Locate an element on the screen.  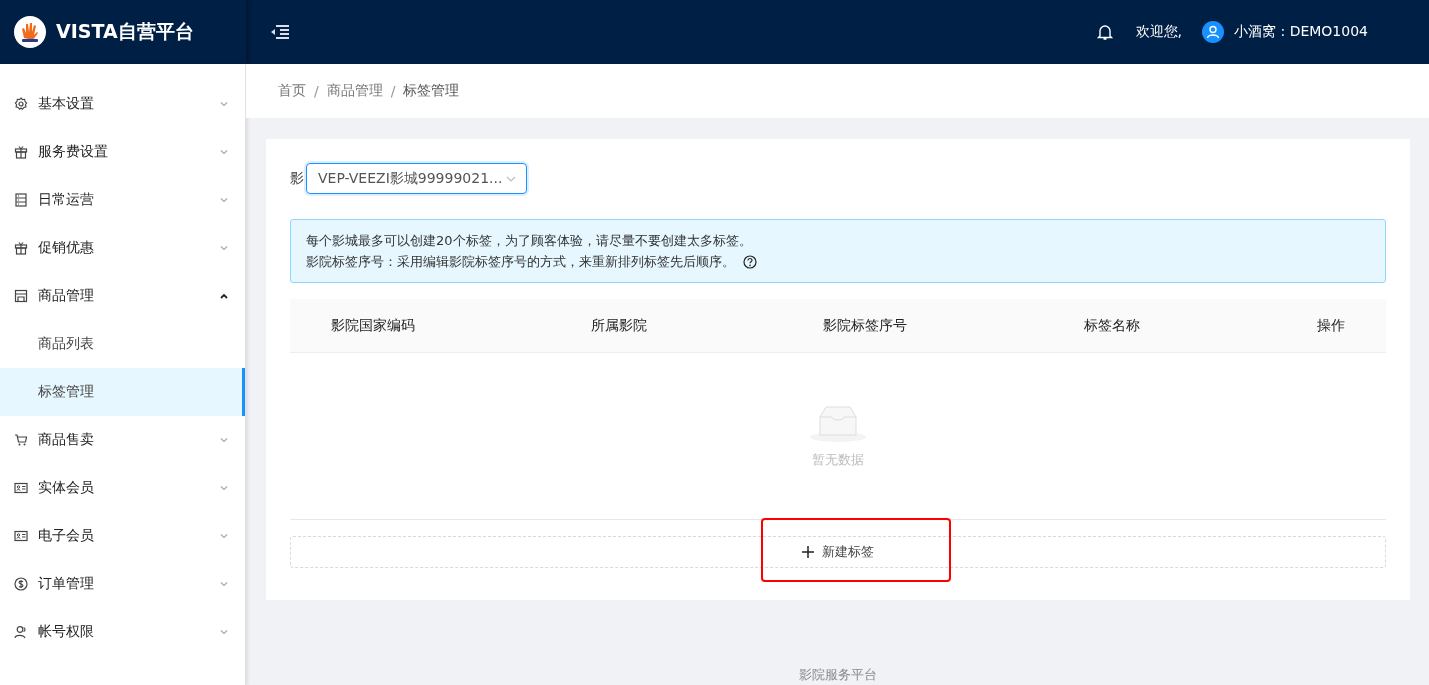
column-header: 操作 is located at coordinates (1331, 325).